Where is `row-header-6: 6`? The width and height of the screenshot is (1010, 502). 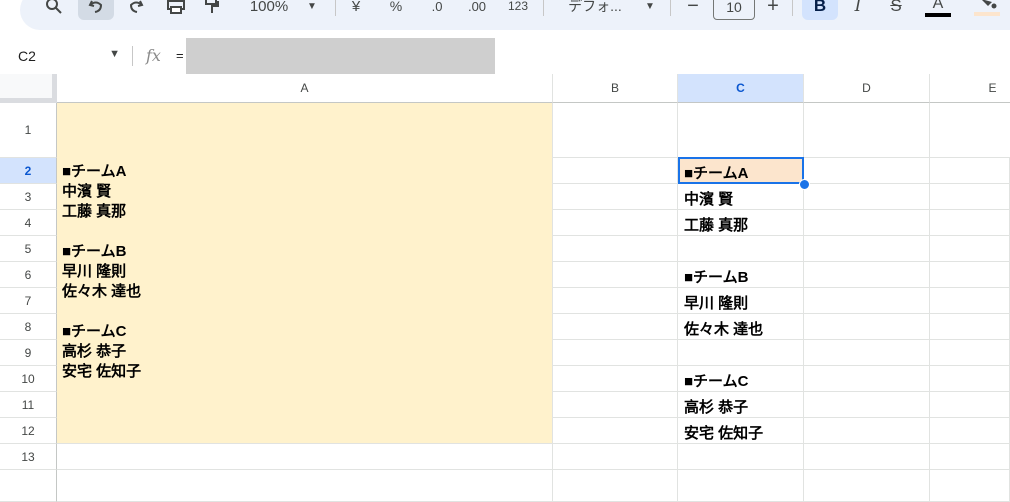
row-header-6: 6 is located at coordinates (28, 275).